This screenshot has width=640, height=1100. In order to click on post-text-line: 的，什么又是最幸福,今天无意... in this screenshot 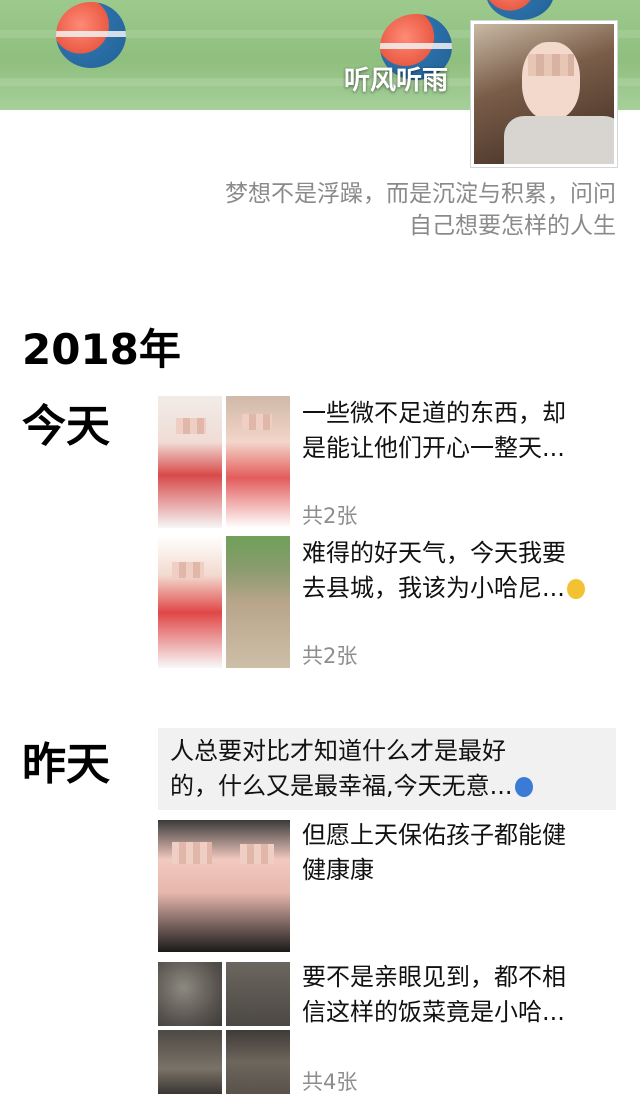, I will do `click(341, 786)`.